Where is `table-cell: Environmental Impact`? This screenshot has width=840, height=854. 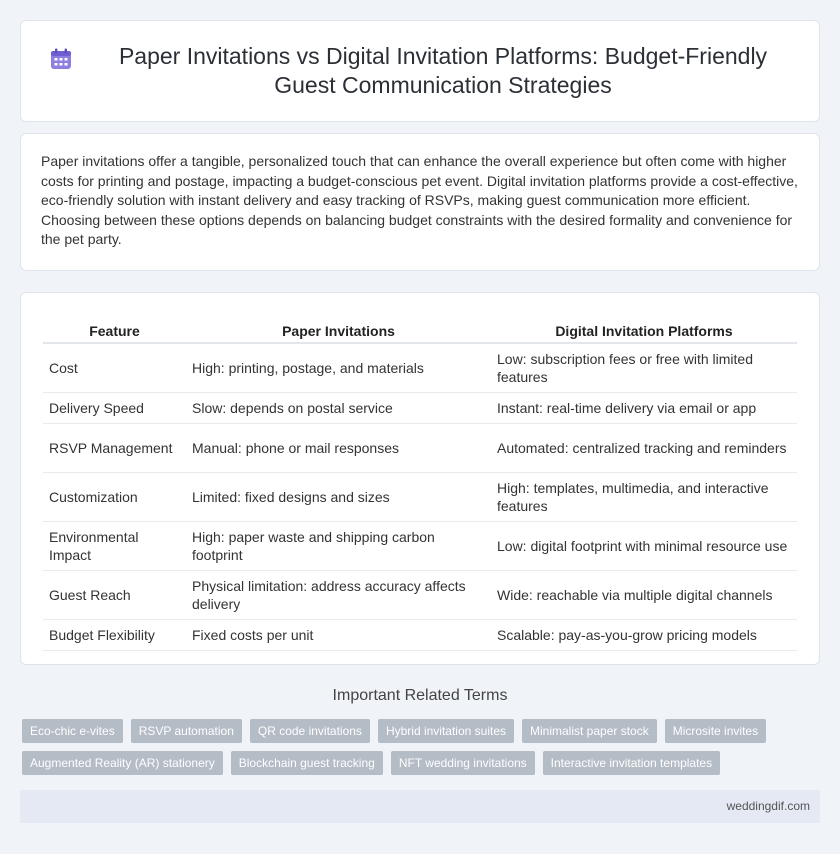 table-cell: Environmental Impact is located at coordinates (114, 546).